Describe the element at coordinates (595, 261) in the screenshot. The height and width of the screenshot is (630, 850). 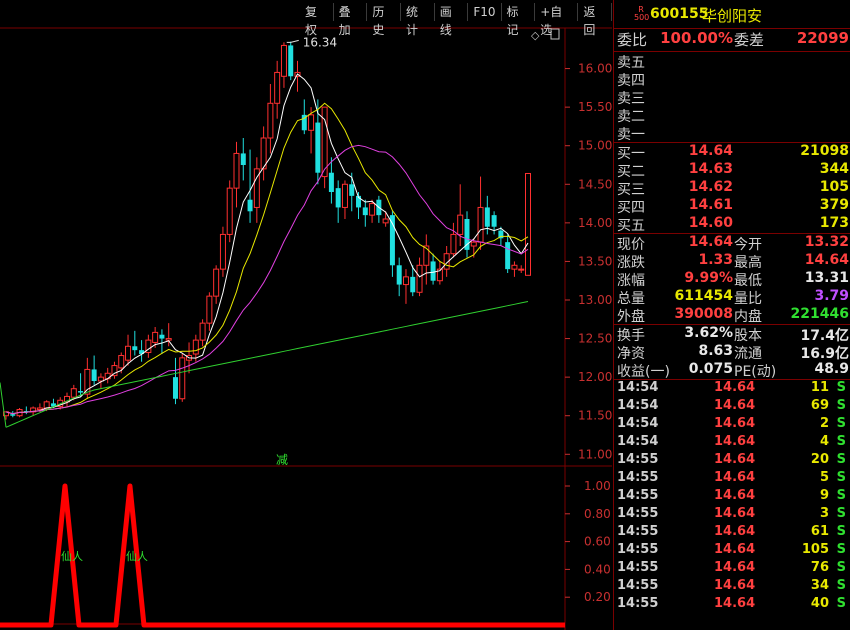
I see `price-tick-label: 13.50` at that location.